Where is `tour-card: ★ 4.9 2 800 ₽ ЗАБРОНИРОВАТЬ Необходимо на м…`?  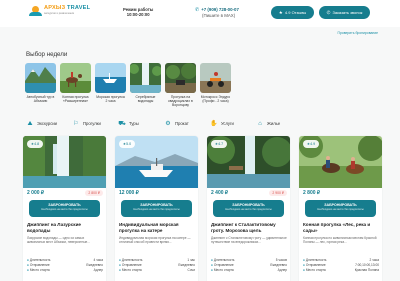 tour-card: ★ 4.9 2 800 ₽ ЗАБРОНИРОВАТЬ Необходимо на м… is located at coordinates (340, 208).